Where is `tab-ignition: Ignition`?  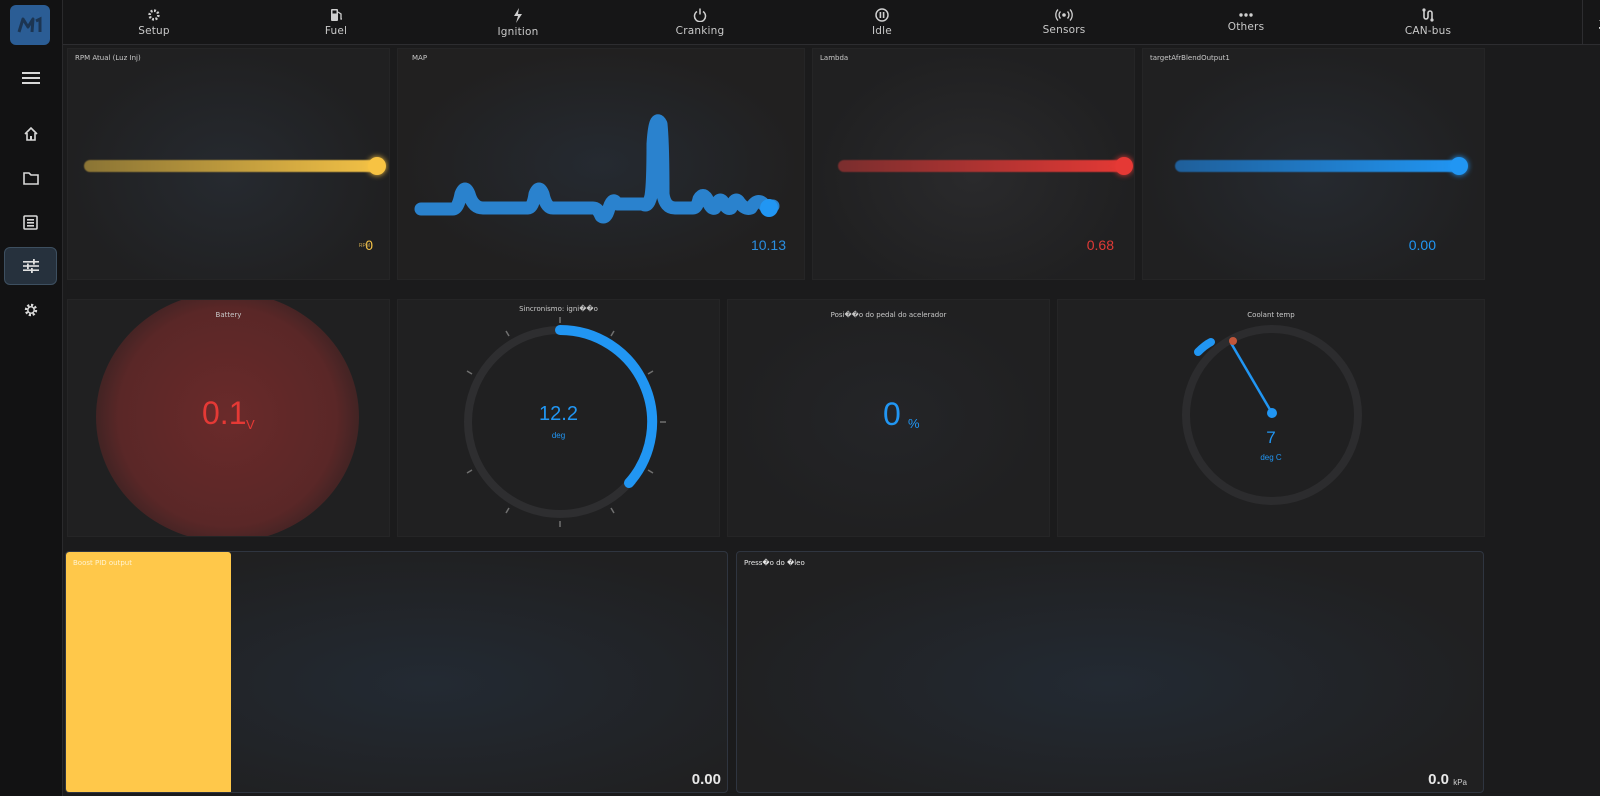 tab-ignition: Ignition is located at coordinates (518, 22).